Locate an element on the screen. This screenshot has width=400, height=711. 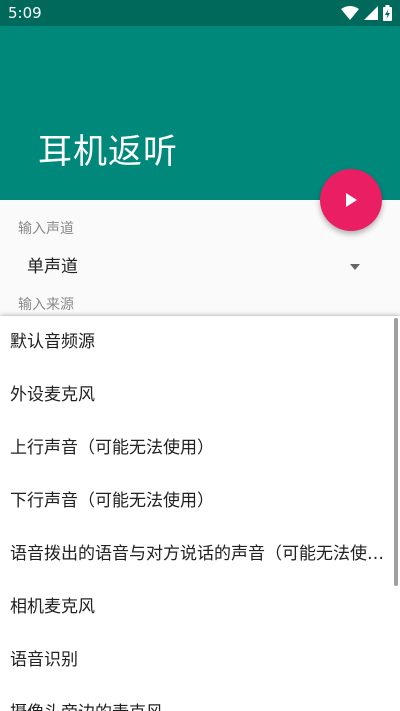
dropdown-item-uplink: 上行声音（可能无法使用） is located at coordinates (196, 448).